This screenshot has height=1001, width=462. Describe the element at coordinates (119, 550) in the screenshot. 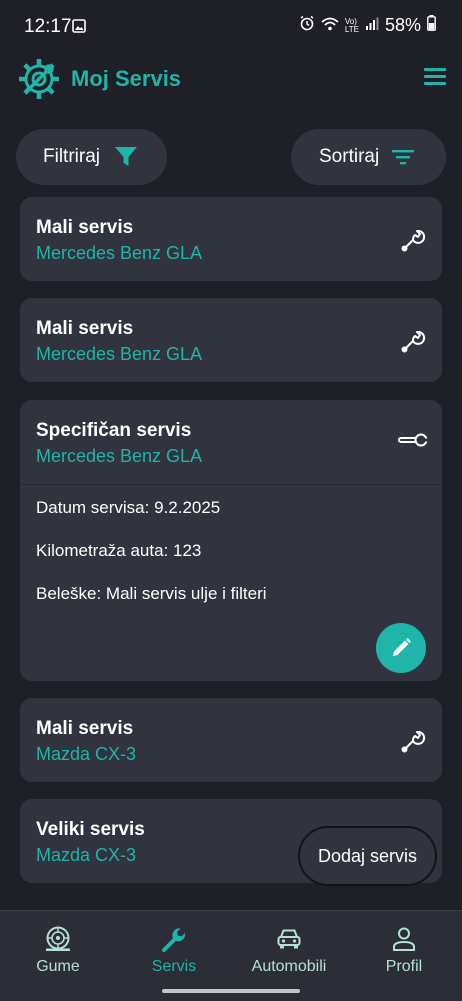

I see `service-mileage: Kilometraža auta: 123` at that location.